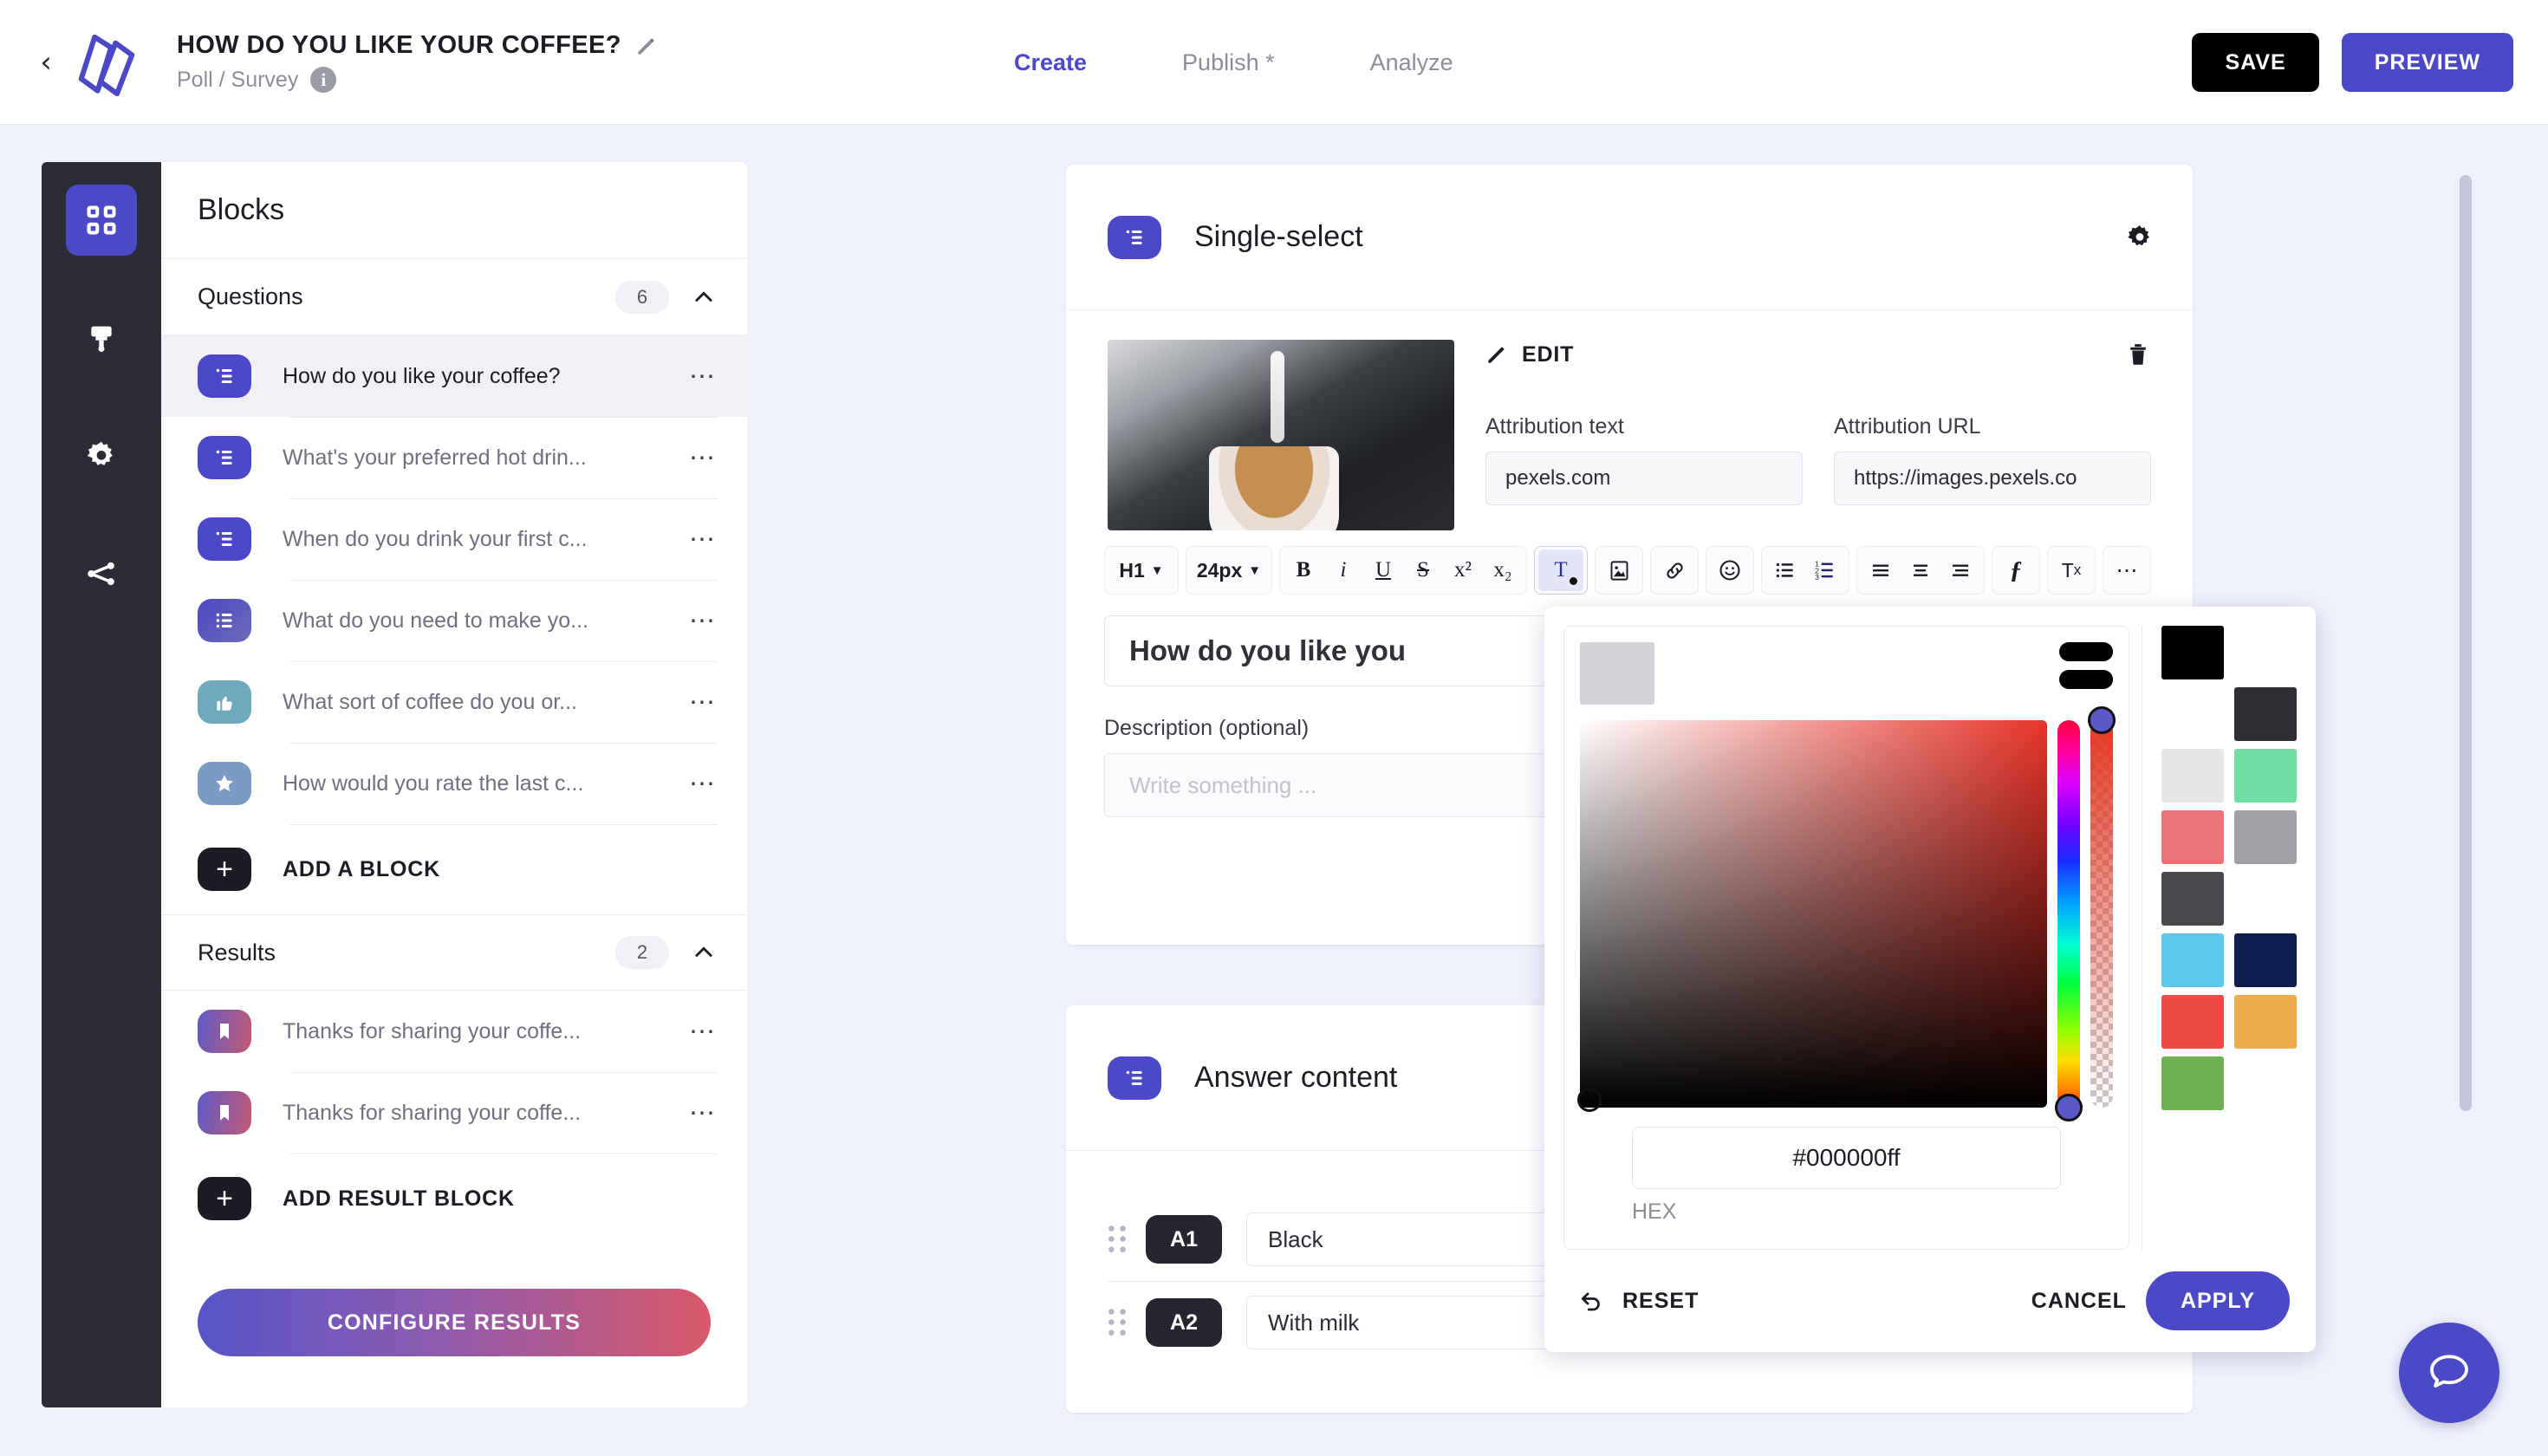  What do you see at coordinates (2192, 1022) in the screenshot?
I see `swatch-red` at bounding box center [2192, 1022].